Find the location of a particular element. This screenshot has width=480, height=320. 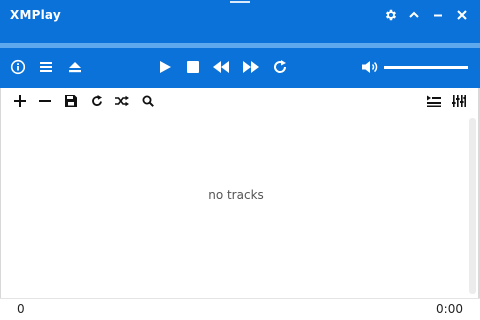

save-button is located at coordinates (71, 101).